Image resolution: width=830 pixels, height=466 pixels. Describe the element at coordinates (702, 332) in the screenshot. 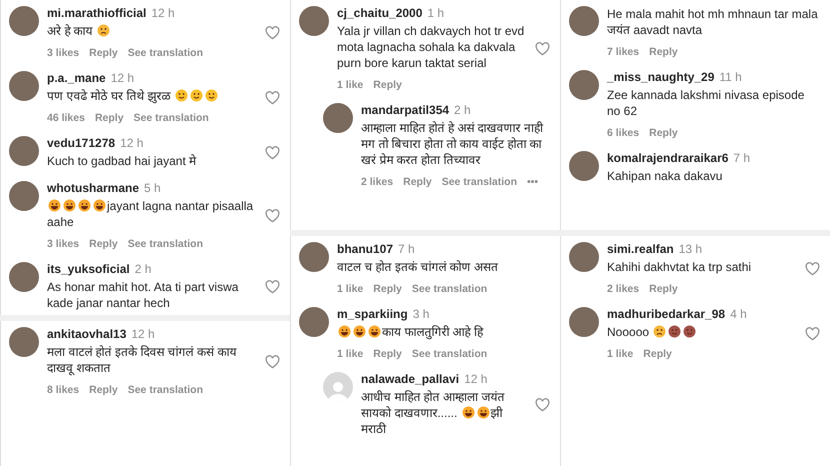

I see `comment-text: Nooooo` at that location.